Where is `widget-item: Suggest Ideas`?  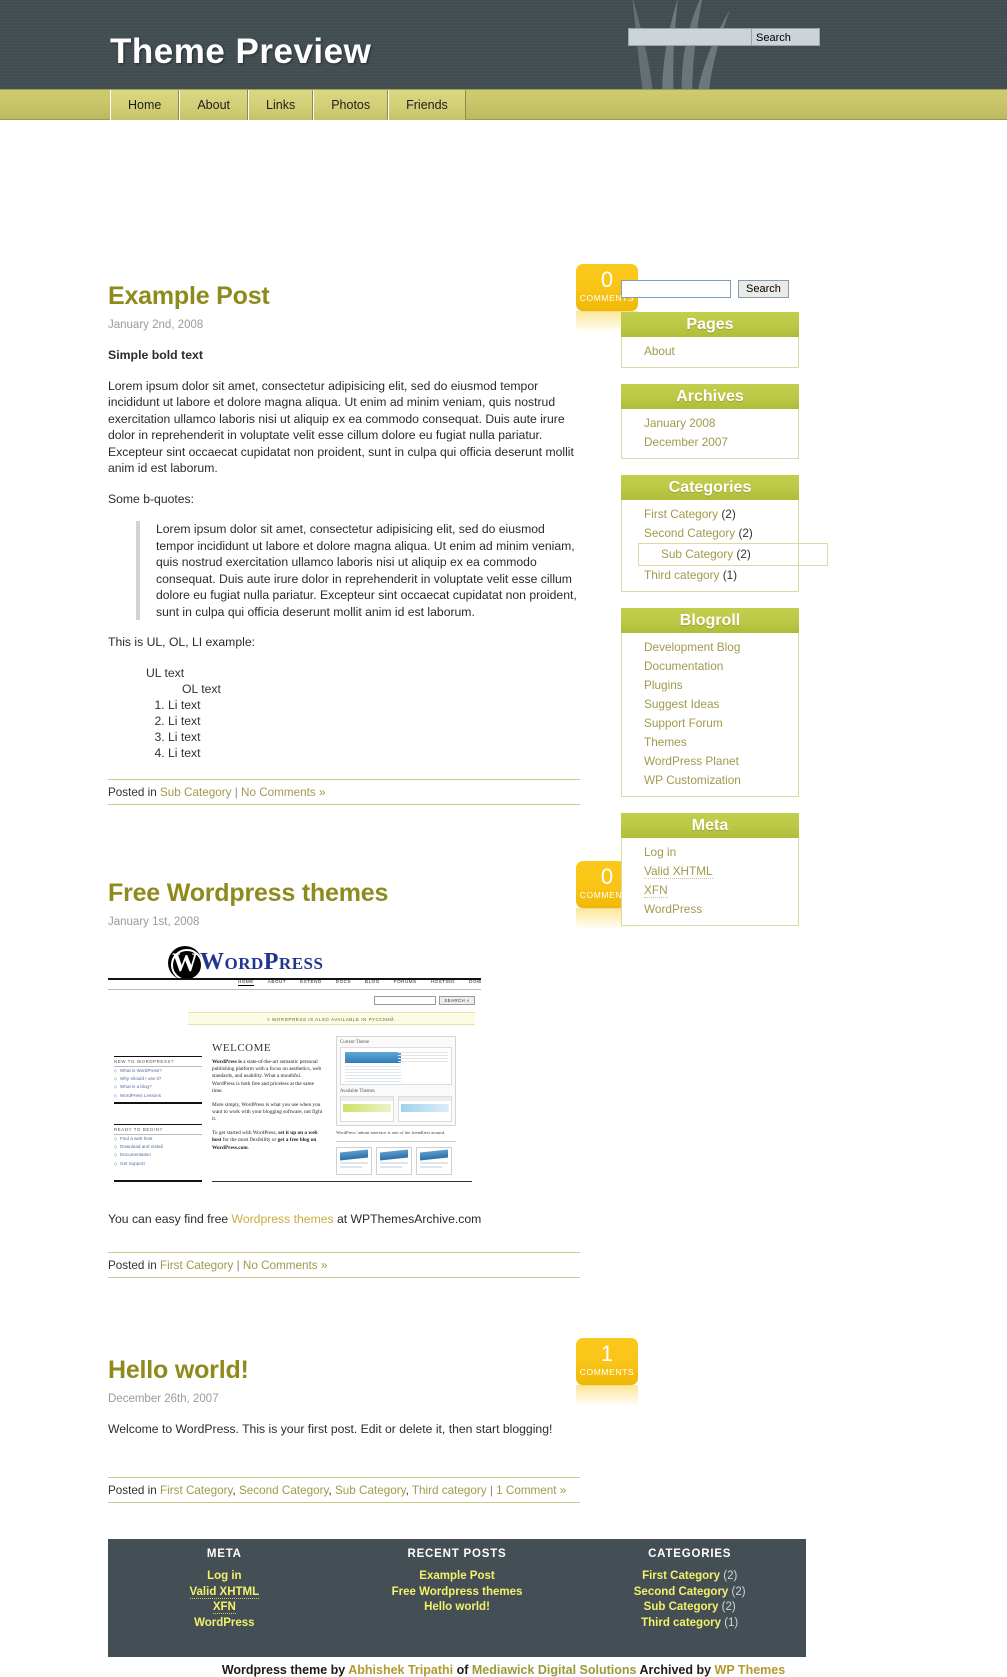
widget-item: Suggest Ideas is located at coordinates (710, 704).